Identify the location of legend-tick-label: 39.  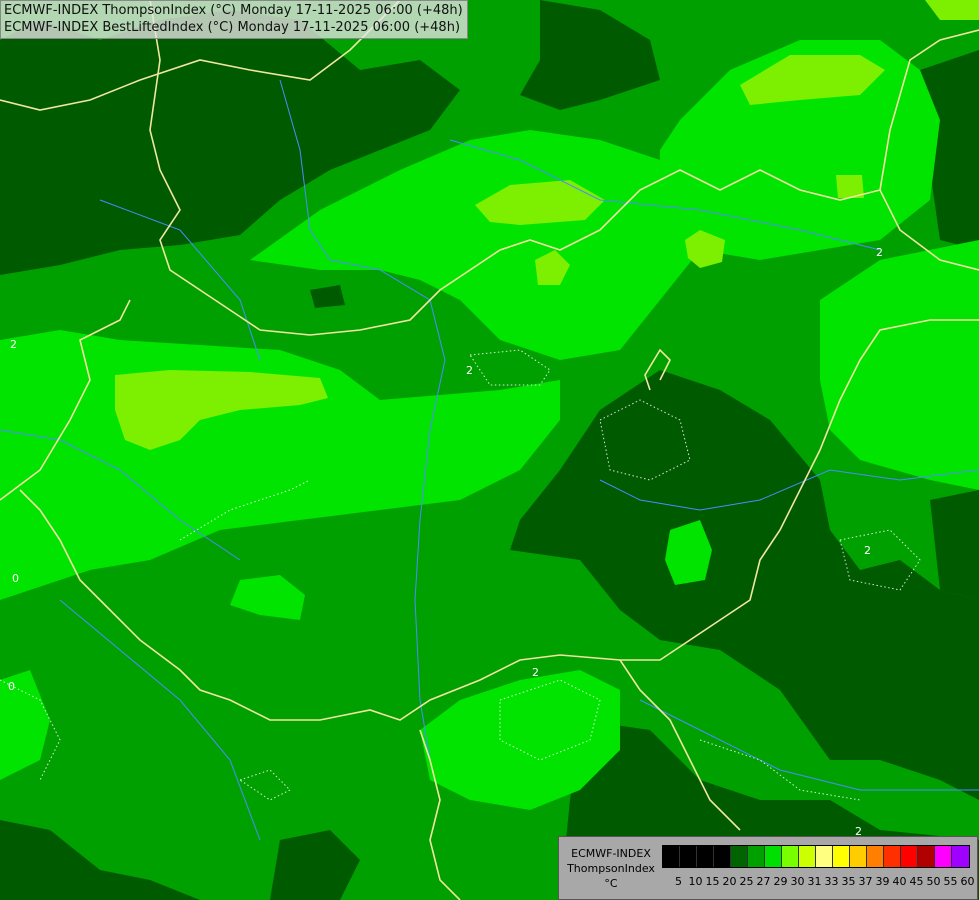
(882, 881).